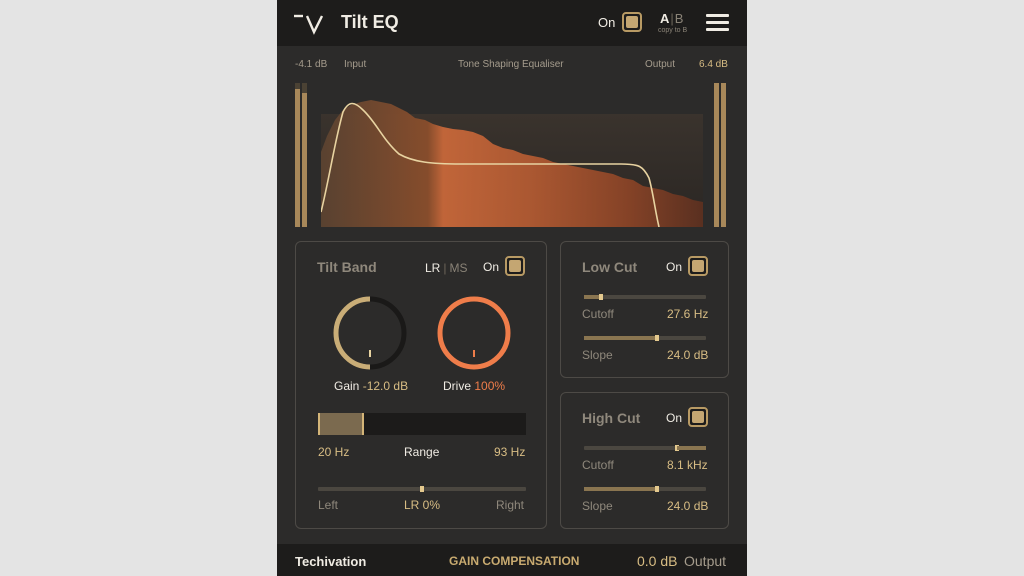 The width and height of the screenshot is (1024, 576). Describe the element at coordinates (598, 465) in the screenshot. I see `high-cut-cutoff-label: Cutoff` at that location.